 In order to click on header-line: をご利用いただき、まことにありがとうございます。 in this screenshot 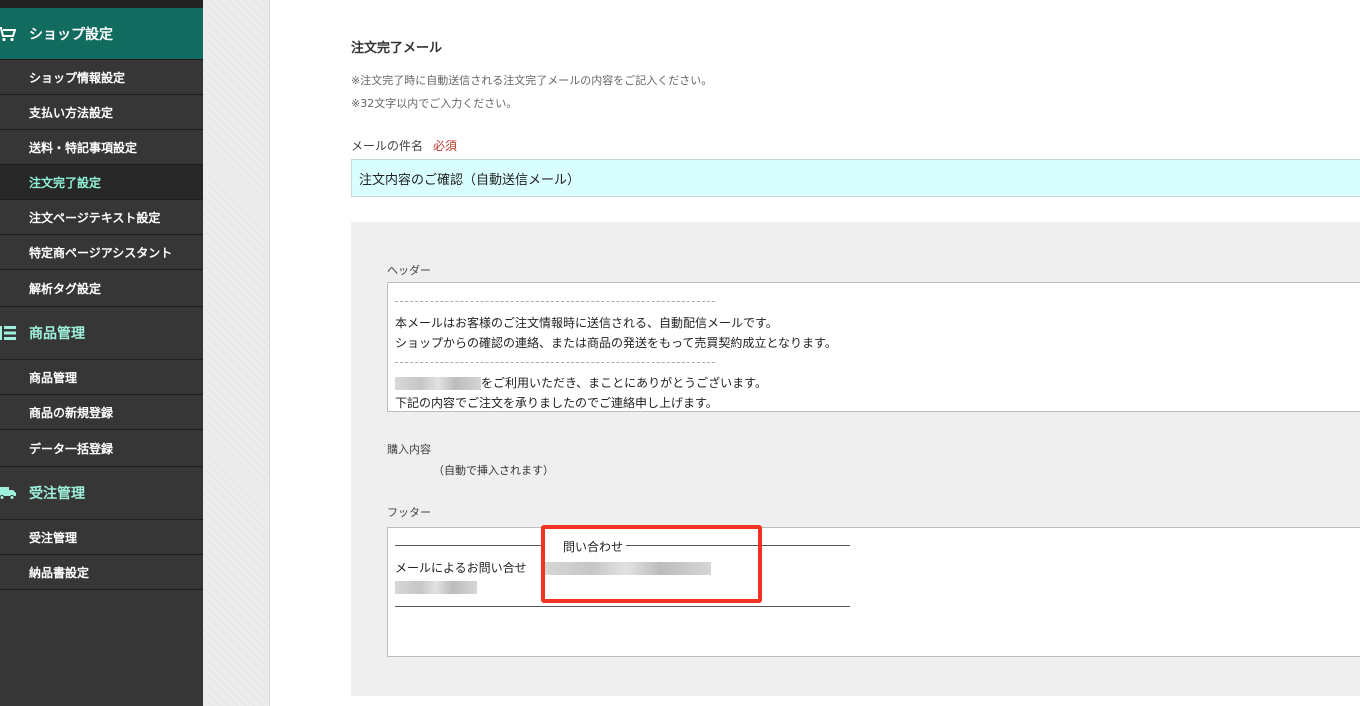, I will do `click(581, 382)`.